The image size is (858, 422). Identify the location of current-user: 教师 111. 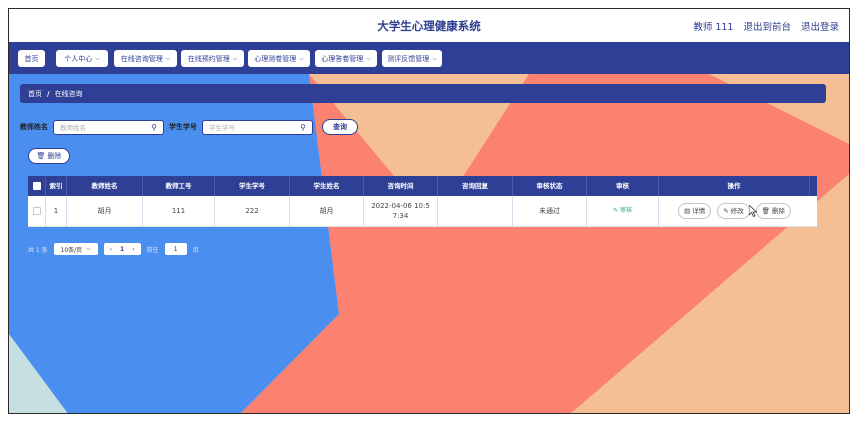
(713, 27).